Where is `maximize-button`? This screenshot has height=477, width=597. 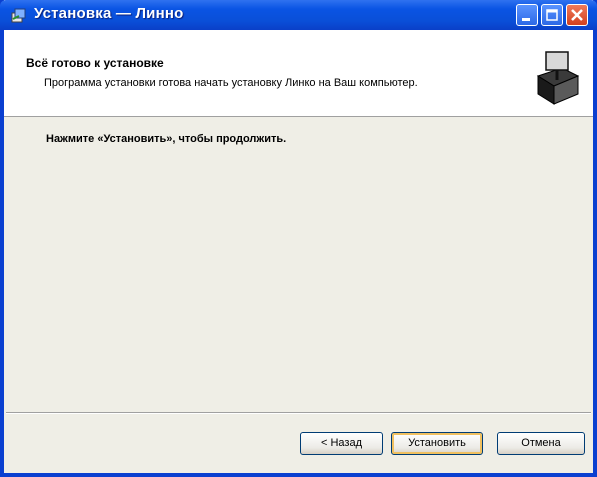 maximize-button is located at coordinates (552, 15).